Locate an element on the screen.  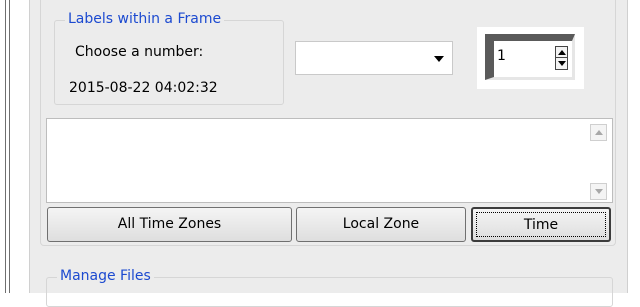
scroll-down-icon is located at coordinates (599, 191).